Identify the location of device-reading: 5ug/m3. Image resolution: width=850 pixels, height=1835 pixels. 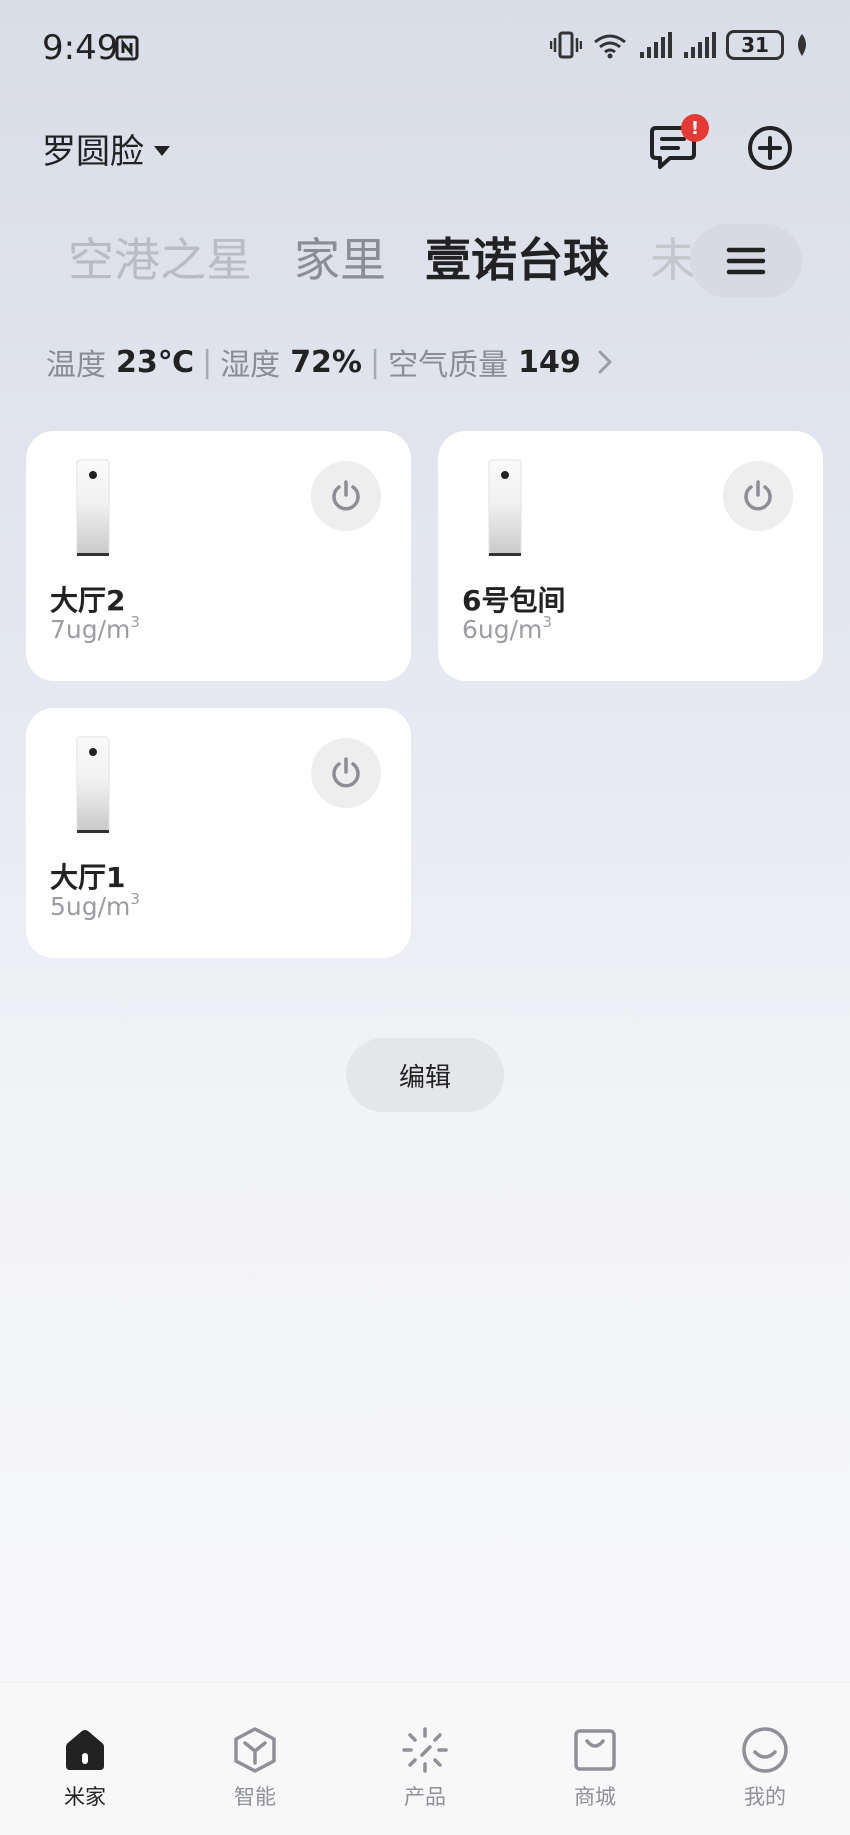
(95, 905).